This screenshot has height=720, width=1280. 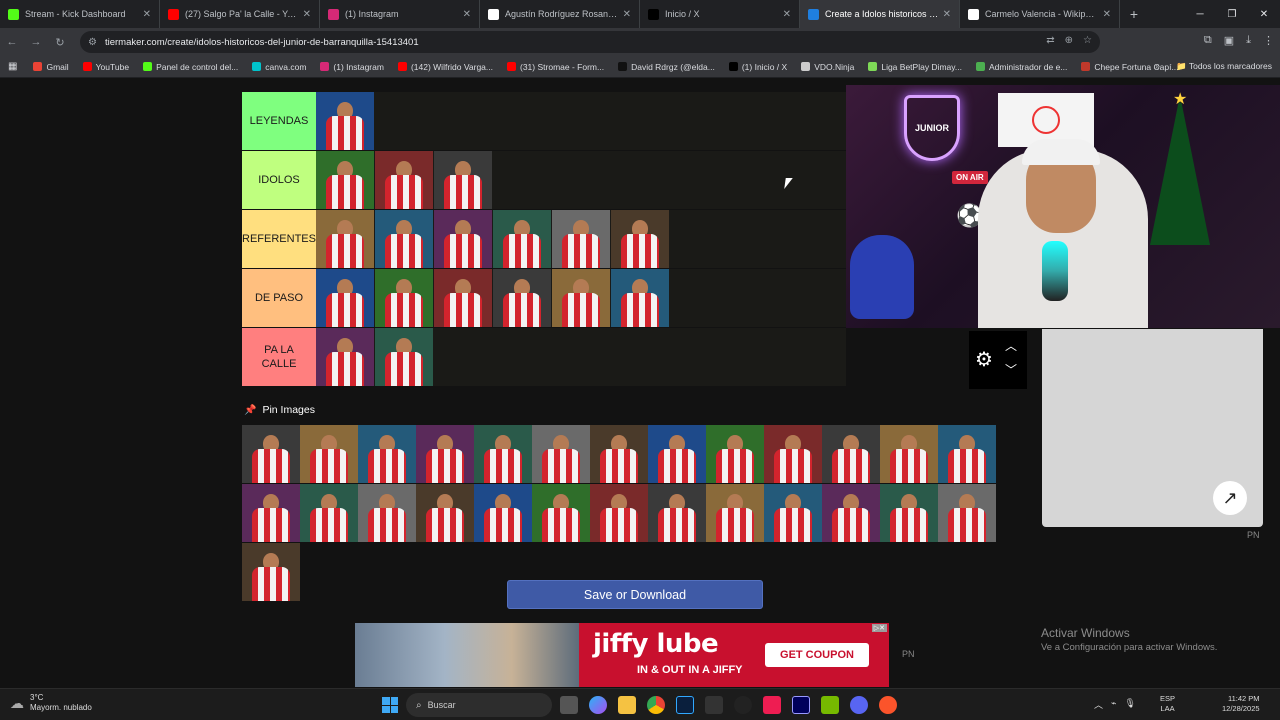 I want to click on app-icon, so click(x=743, y=705).